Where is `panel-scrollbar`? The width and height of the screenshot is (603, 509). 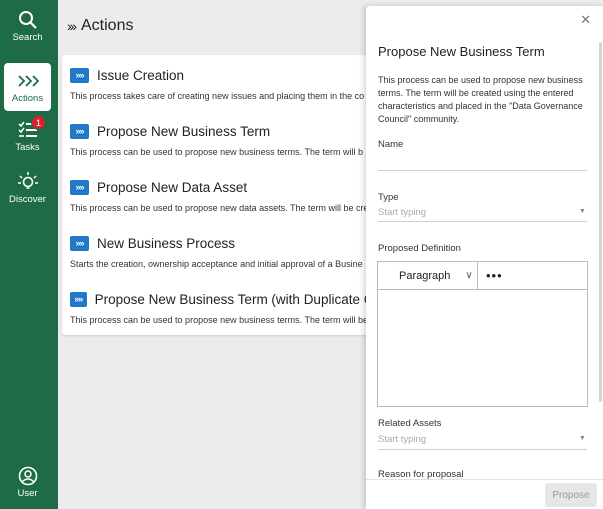 panel-scrollbar is located at coordinates (600, 222).